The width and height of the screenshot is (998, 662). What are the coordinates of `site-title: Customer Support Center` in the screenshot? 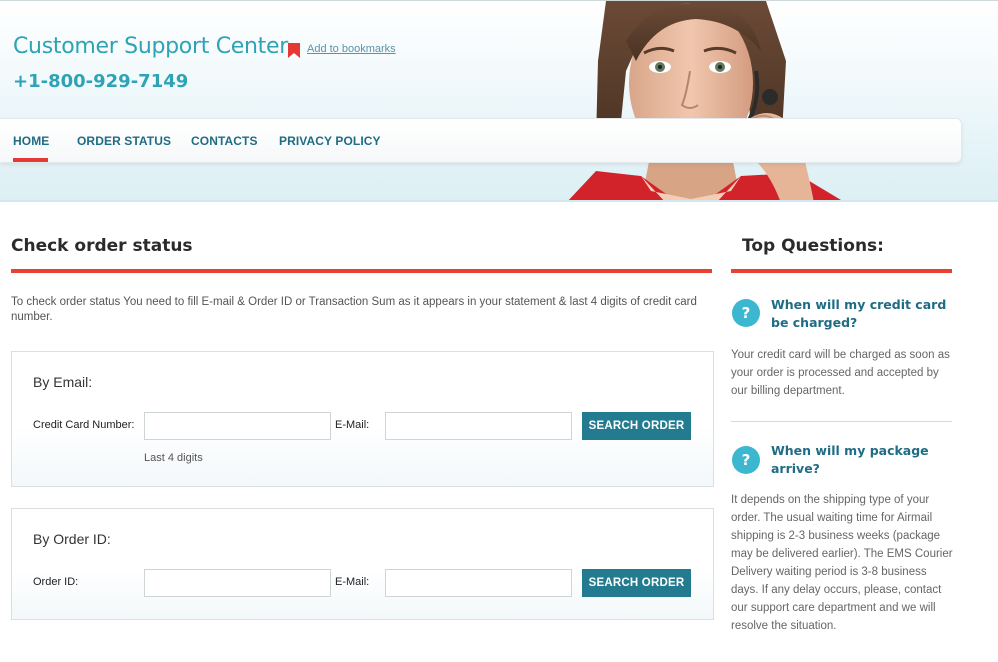 It's located at (150, 46).